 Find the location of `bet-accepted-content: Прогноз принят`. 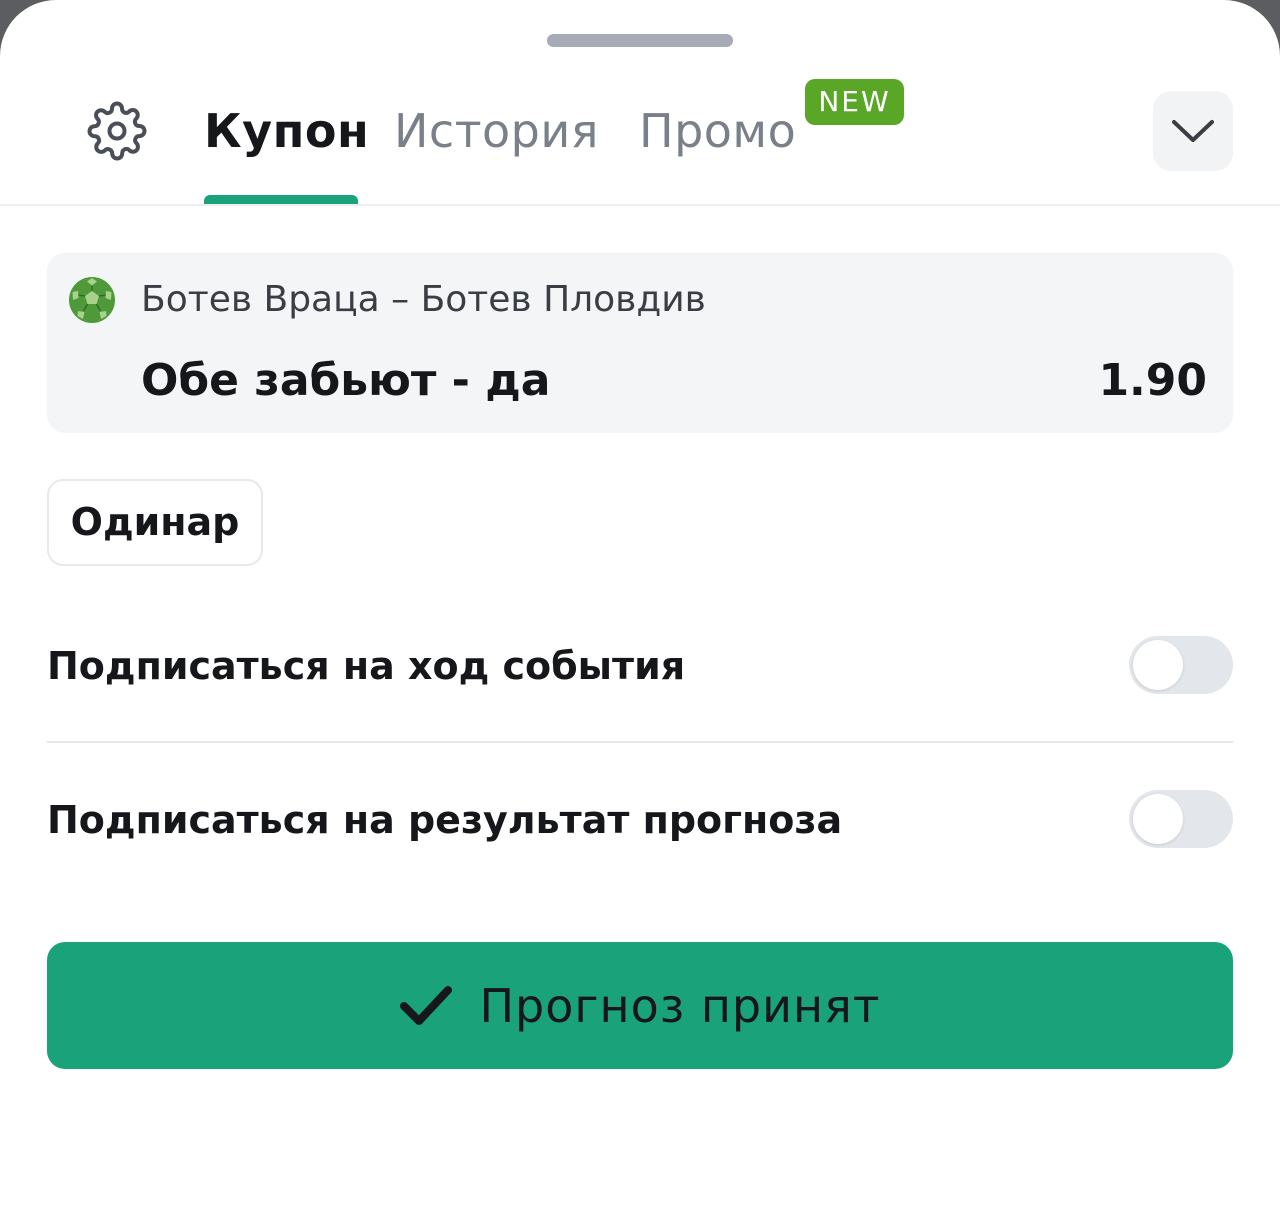

bet-accepted-content: Прогноз принят is located at coordinates (639, 1006).